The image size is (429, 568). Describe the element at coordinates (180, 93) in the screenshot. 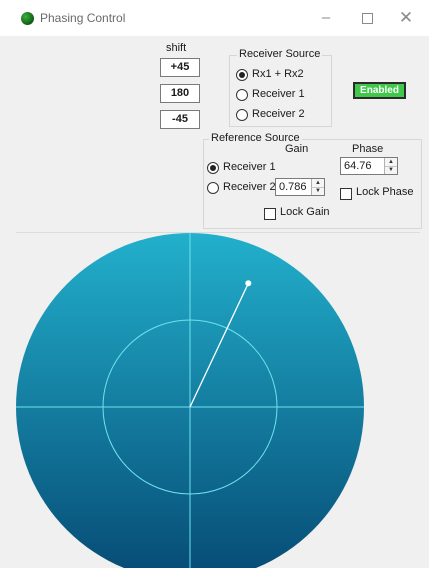

I see `shift-180-field: 180` at that location.